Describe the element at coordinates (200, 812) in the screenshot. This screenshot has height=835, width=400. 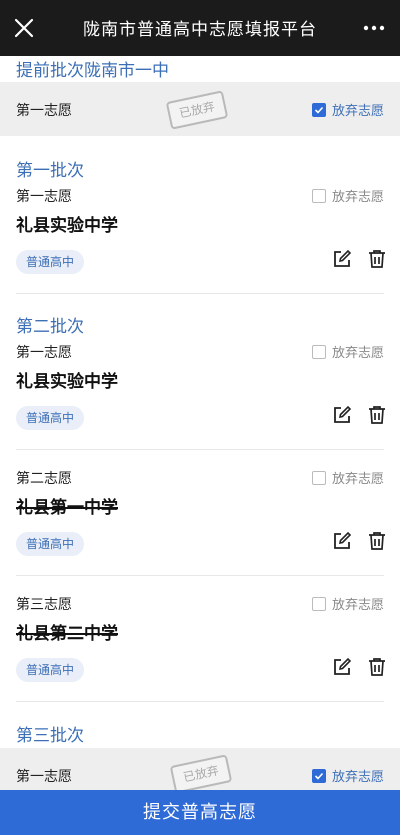
I see `submit-button: 提交普高志愿` at that location.